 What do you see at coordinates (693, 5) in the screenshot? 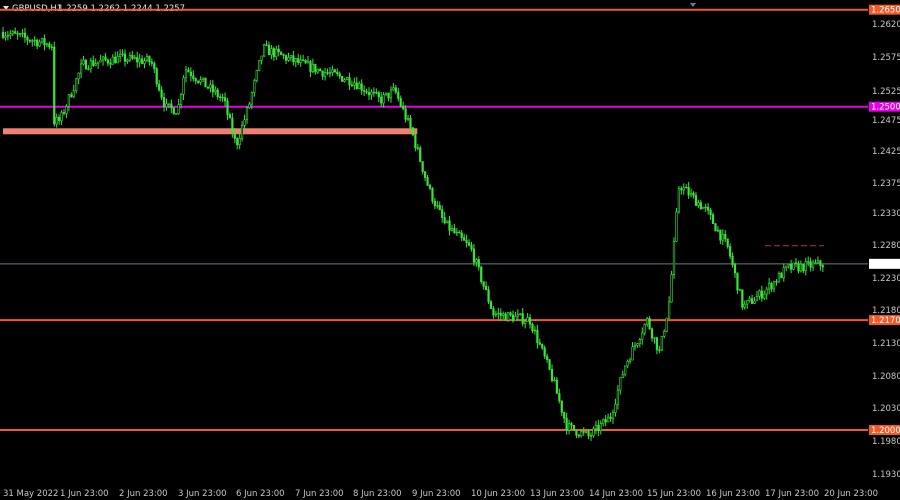
I see `shift-marker-icon` at bounding box center [693, 5].